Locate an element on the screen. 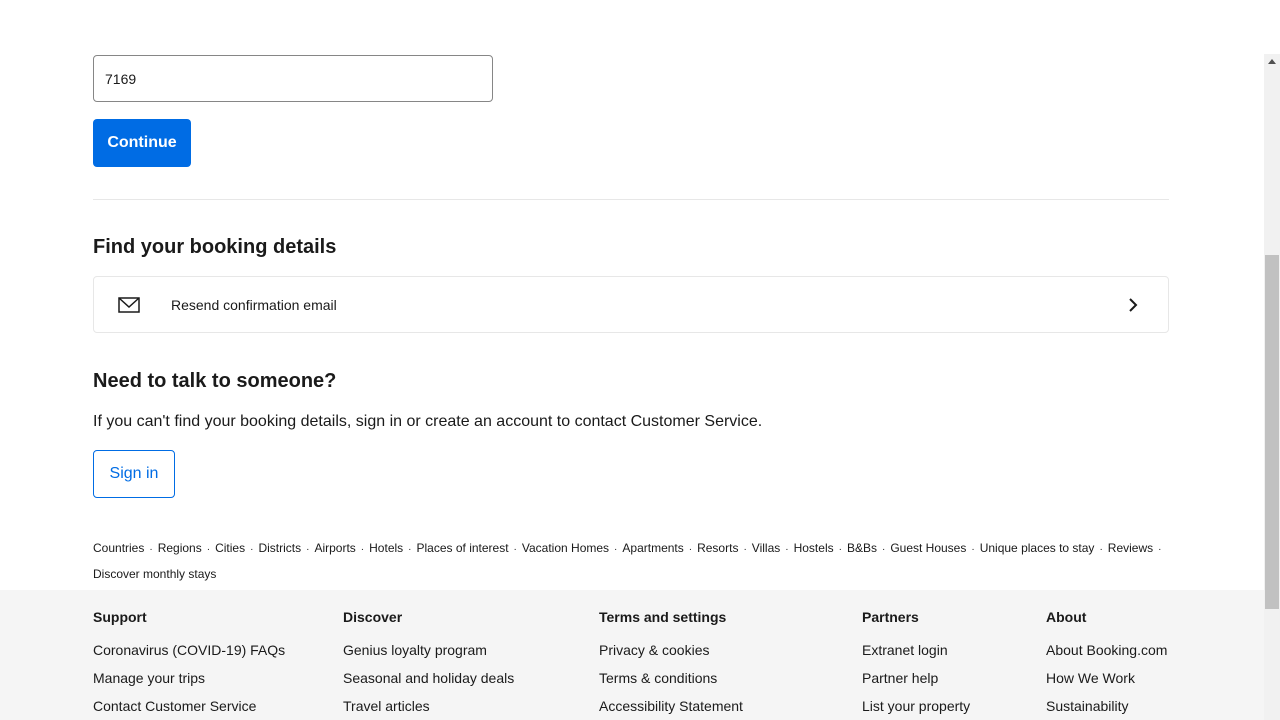 The image size is (1280, 720). vertical-scrollbar is located at coordinates (1272, 387).